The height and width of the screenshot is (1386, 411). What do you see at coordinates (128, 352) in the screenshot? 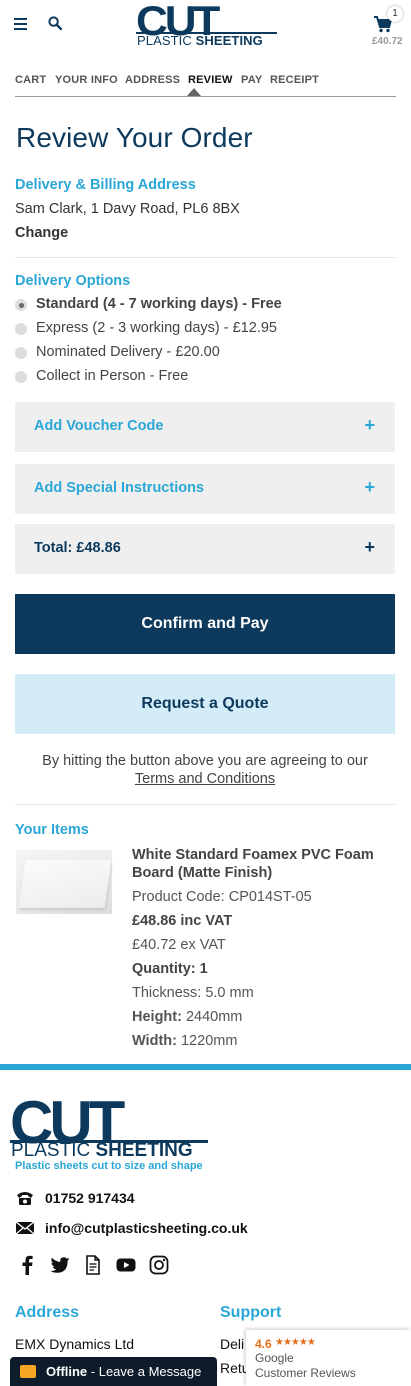
I see `delivery-option-label: Nominated Delivery - £20.00` at bounding box center [128, 352].